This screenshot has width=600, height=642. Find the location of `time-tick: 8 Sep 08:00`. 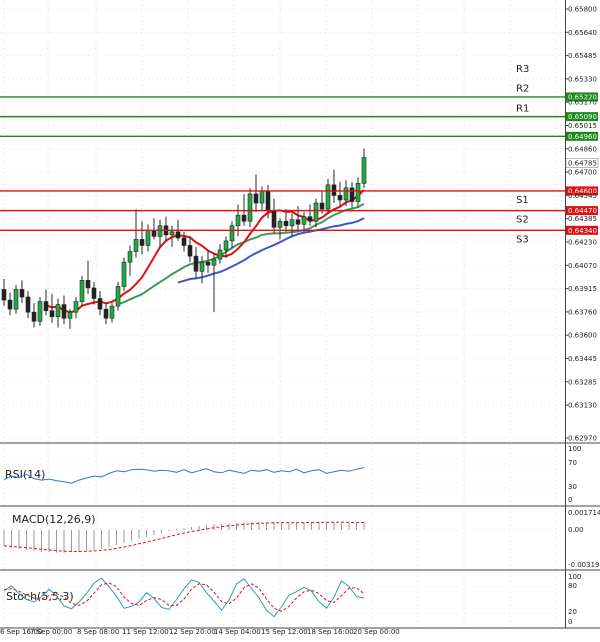

time-tick: 8 Sep 08:00 is located at coordinates (98, 632).